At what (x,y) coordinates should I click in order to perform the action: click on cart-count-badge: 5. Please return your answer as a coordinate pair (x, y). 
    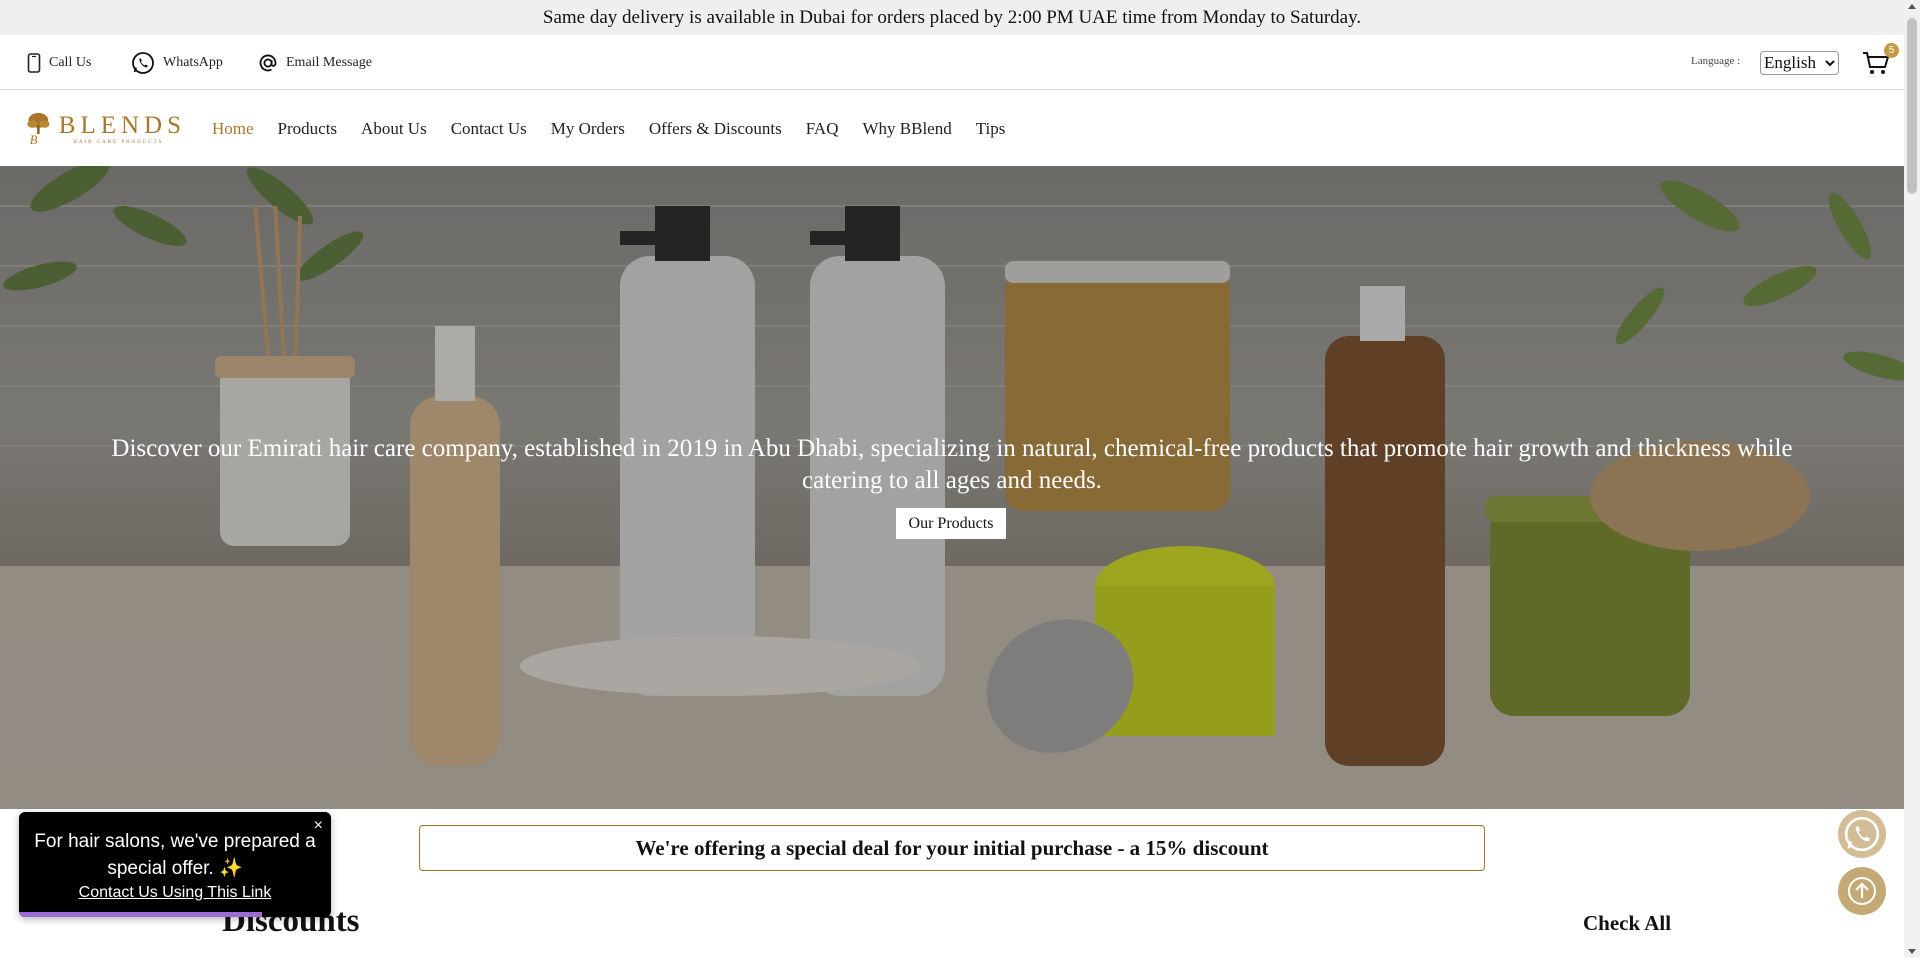
    Looking at the image, I should click on (1891, 50).